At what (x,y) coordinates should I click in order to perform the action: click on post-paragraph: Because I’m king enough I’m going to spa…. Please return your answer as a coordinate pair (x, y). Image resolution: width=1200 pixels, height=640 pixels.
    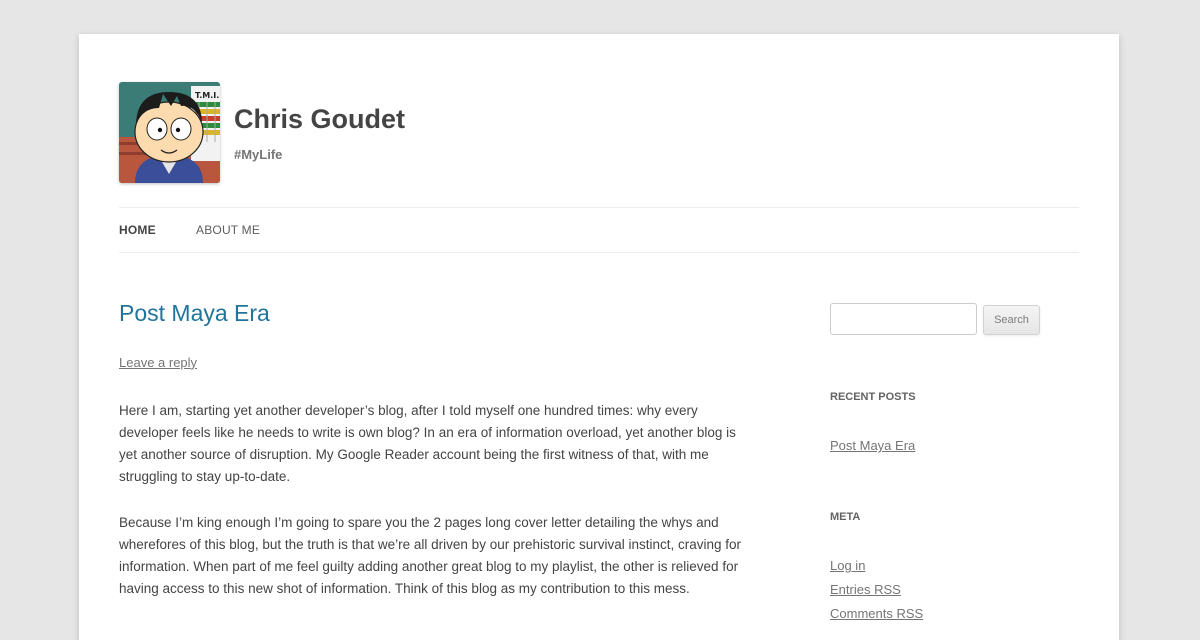
    Looking at the image, I should click on (430, 555).